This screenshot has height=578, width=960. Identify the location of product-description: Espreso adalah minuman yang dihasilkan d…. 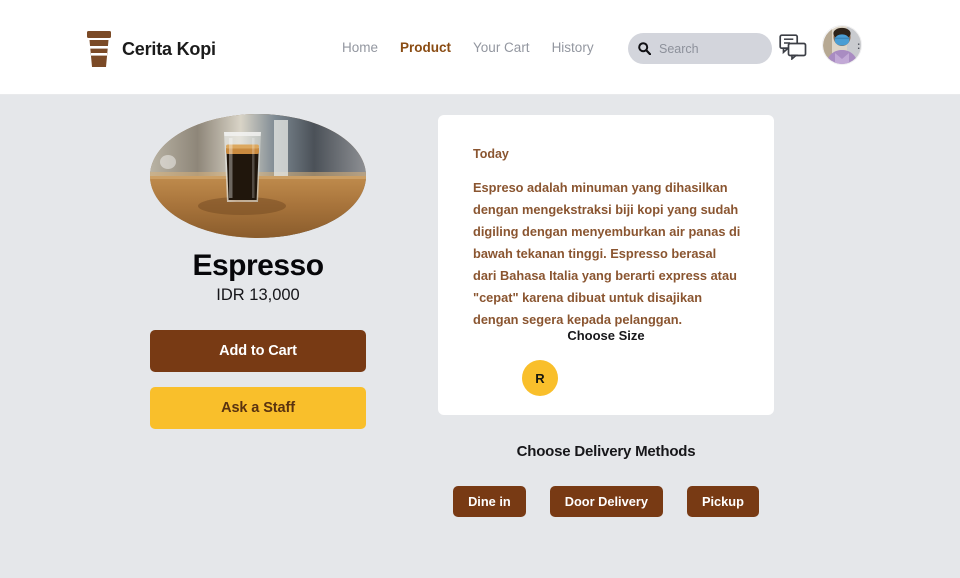
(607, 253).